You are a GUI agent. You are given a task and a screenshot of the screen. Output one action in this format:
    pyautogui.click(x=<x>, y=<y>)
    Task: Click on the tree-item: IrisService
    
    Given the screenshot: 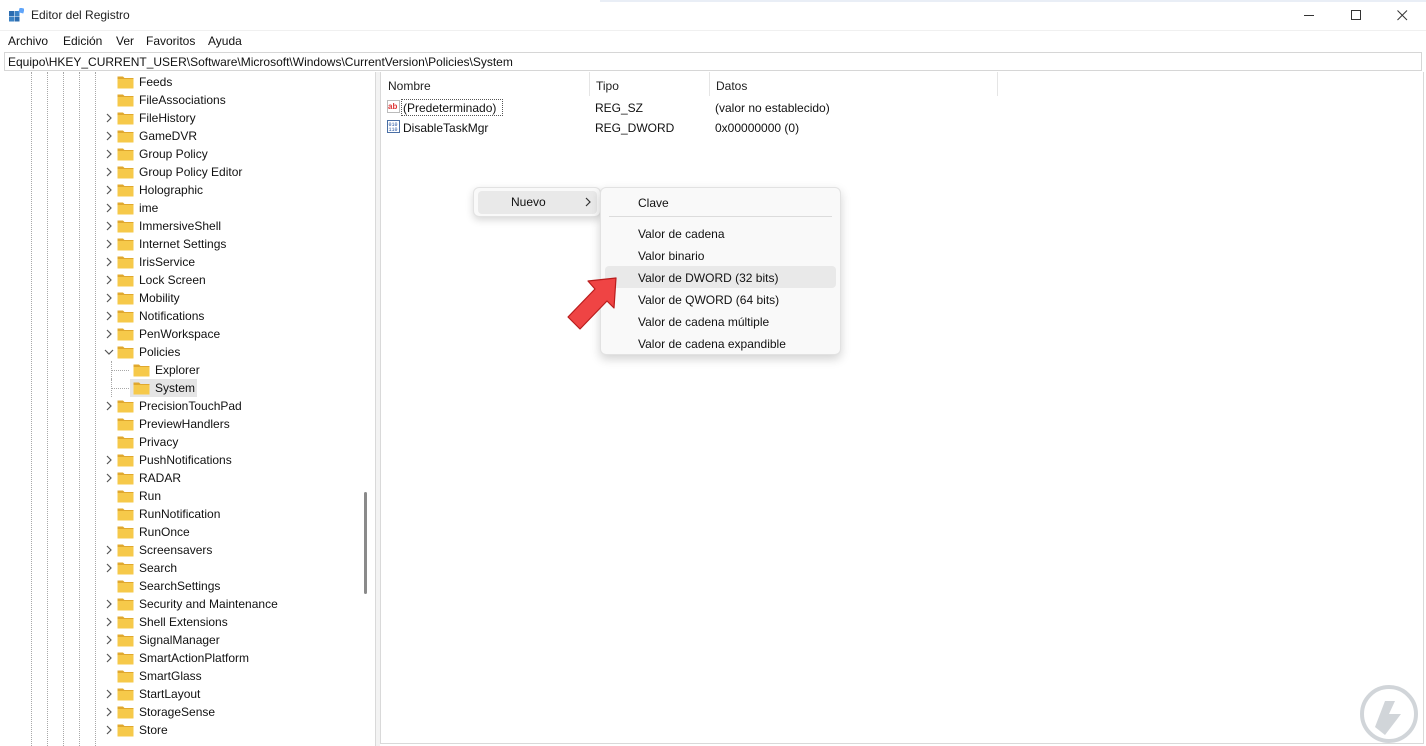 What is the action you would take?
    pyautogui.click(x=180, y=262)
    